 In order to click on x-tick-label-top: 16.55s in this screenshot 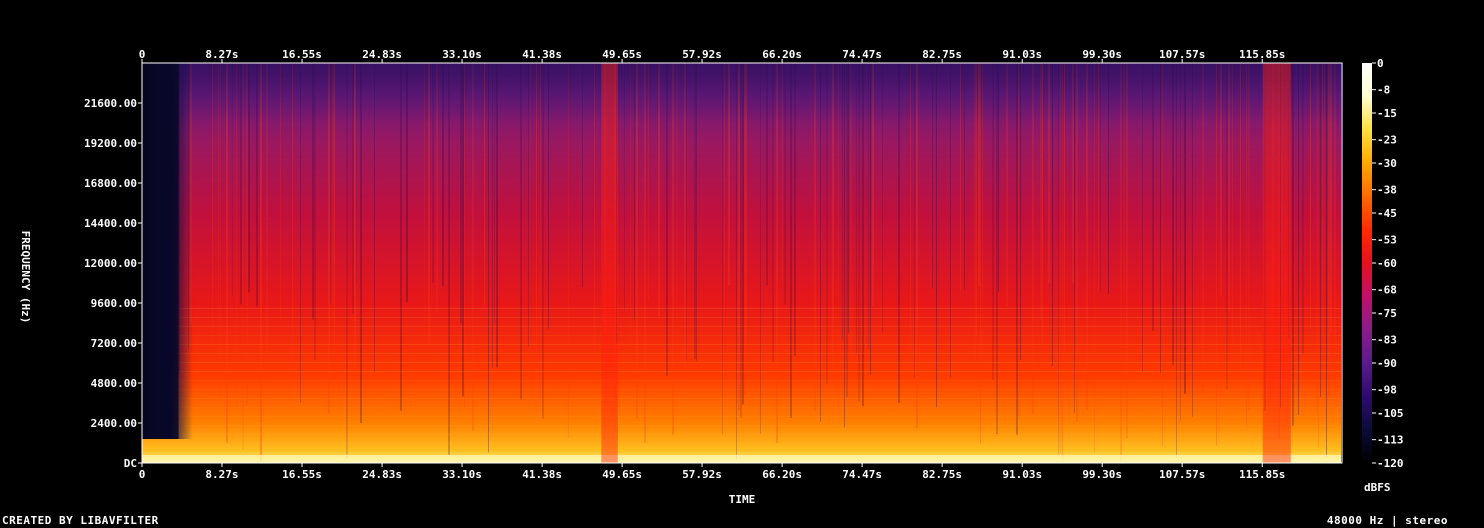, I will do `click(302, 54)`.